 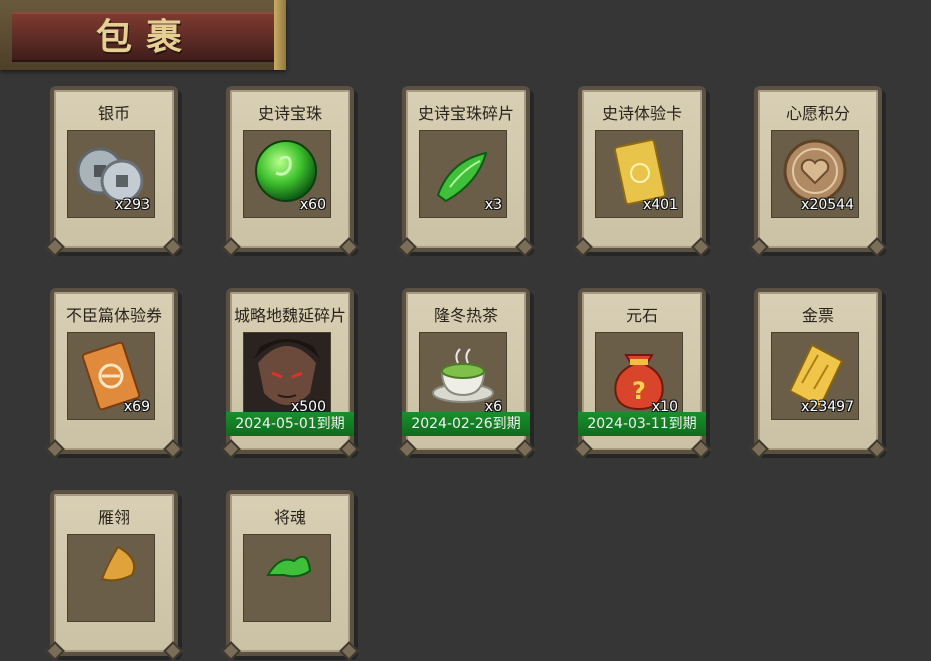 What do you see at coordinates (465, 113) in the screenshot?
I see `item-name: 史诗宝珠碎片` at bounding box center [465, 113].